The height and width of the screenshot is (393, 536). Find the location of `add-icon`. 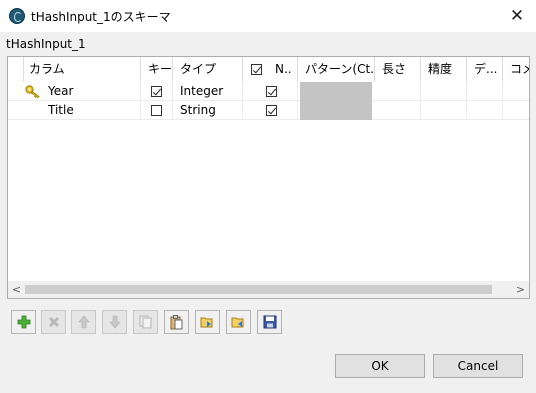

add-icon is located at coordinates (23, 322).